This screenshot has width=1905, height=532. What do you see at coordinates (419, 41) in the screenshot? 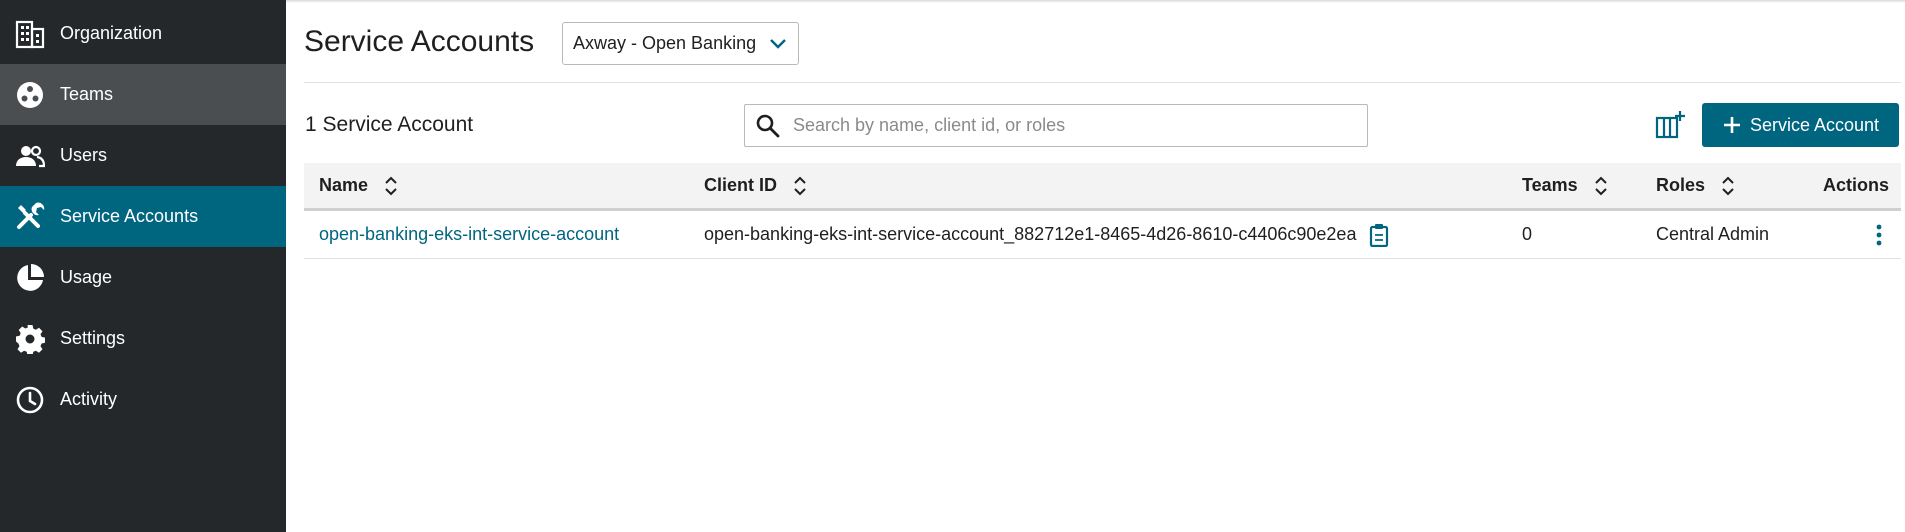
I see `page-title: Service Accounts` at bounding box center [419, 41].